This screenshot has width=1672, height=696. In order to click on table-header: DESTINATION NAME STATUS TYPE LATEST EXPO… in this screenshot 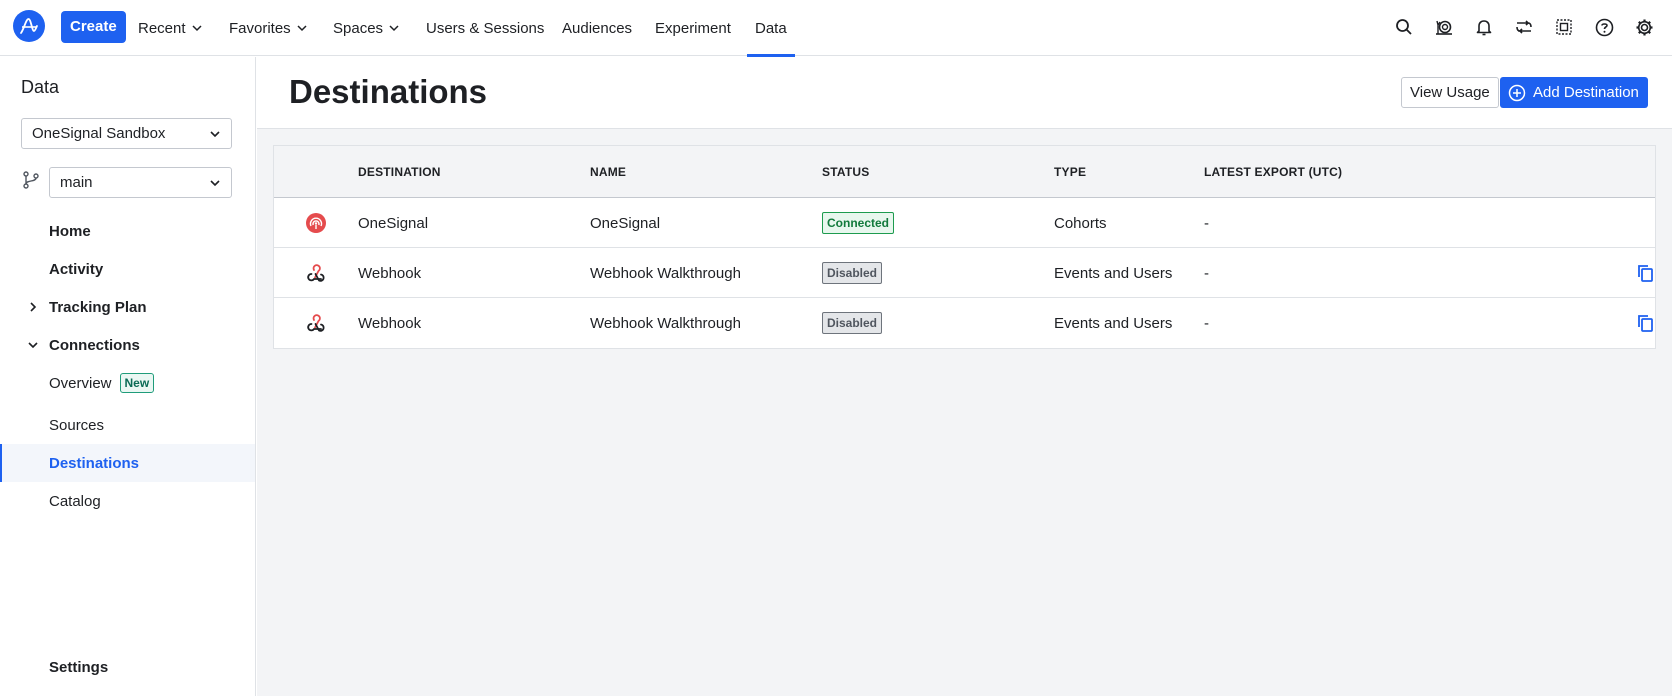, I will do `click(964, 172)`.